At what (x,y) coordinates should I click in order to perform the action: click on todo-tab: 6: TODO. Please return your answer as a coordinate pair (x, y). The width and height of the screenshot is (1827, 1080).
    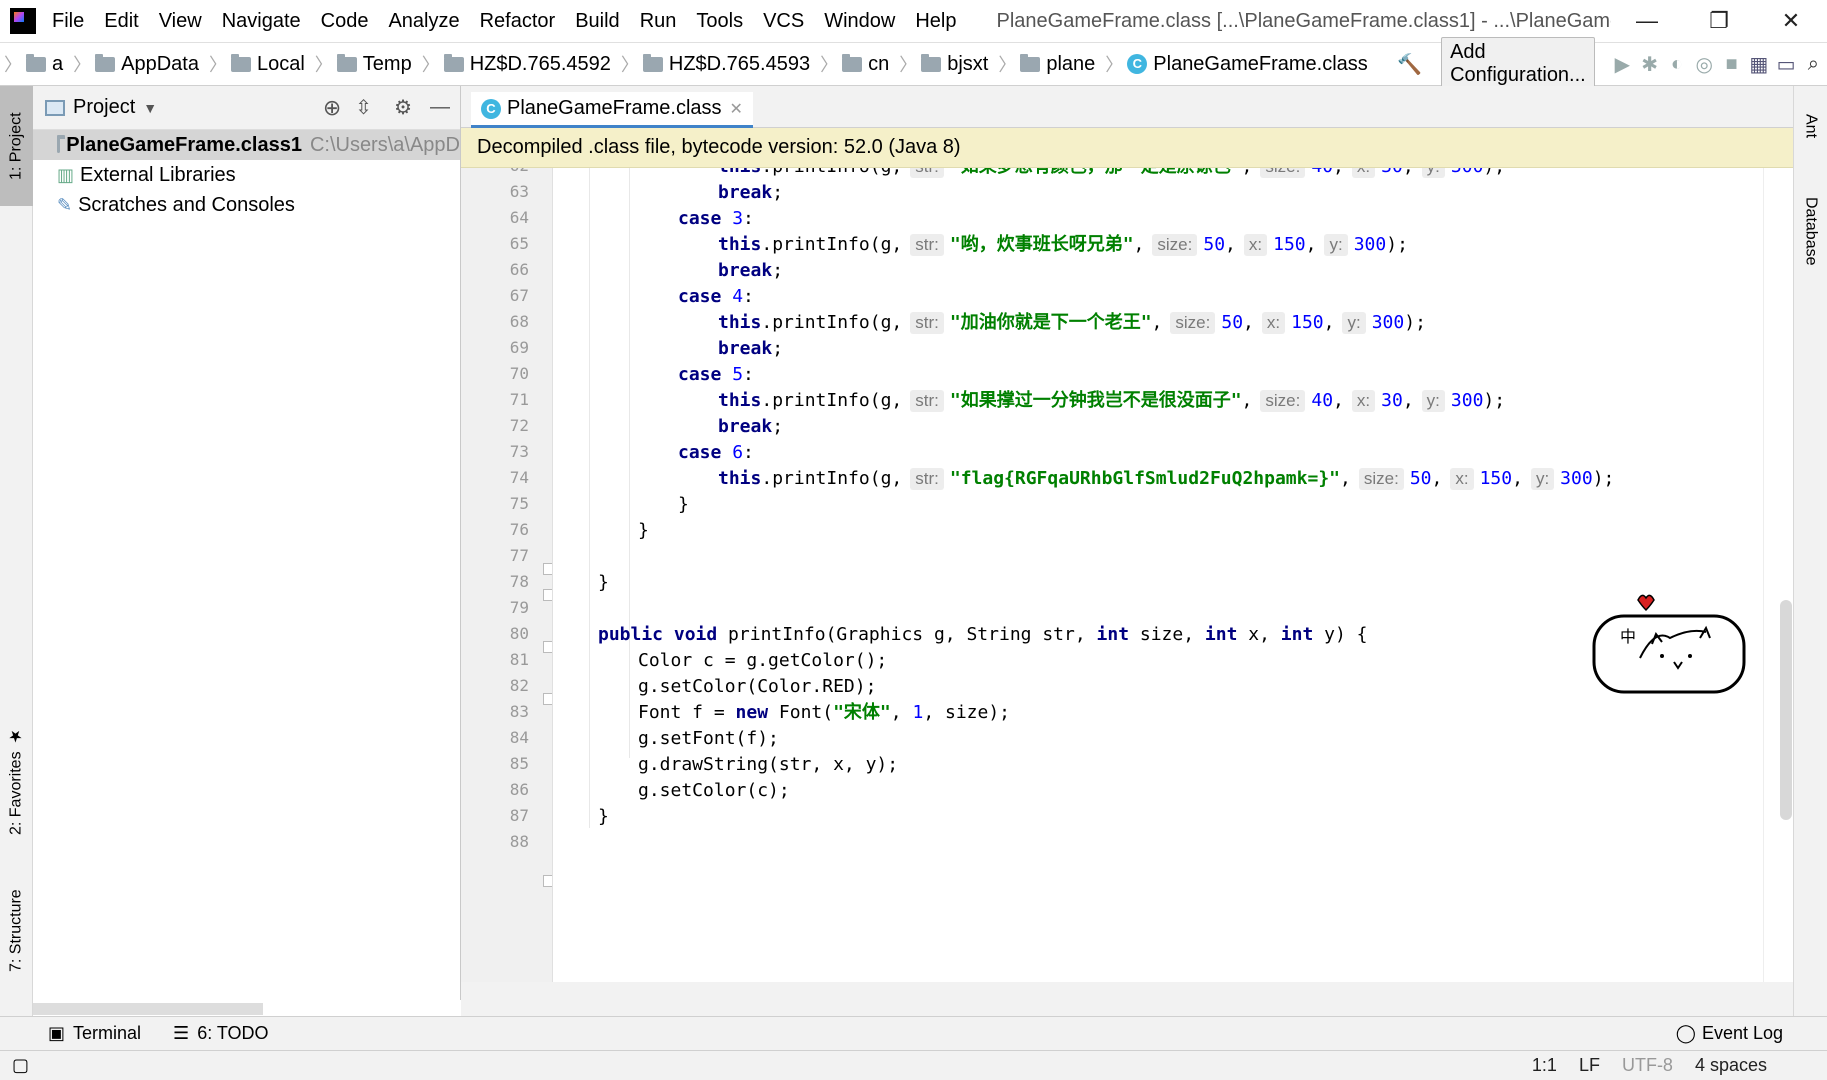
    Looking at the image, I should click on (232, 1033).